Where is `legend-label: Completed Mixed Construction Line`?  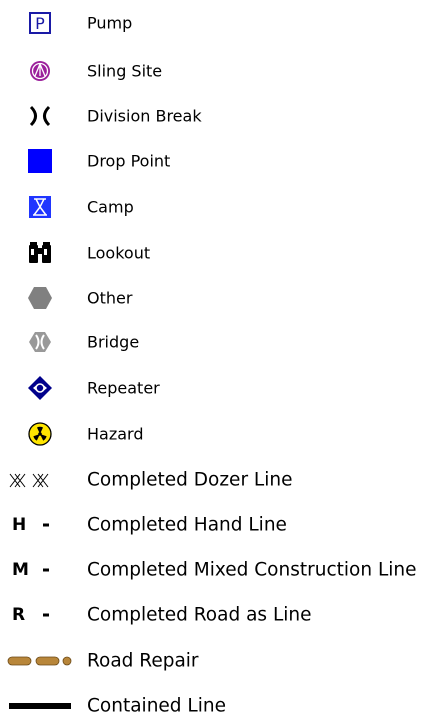 legend-label: Completed Mixed Construction Line is located at coordinates (252, 570).